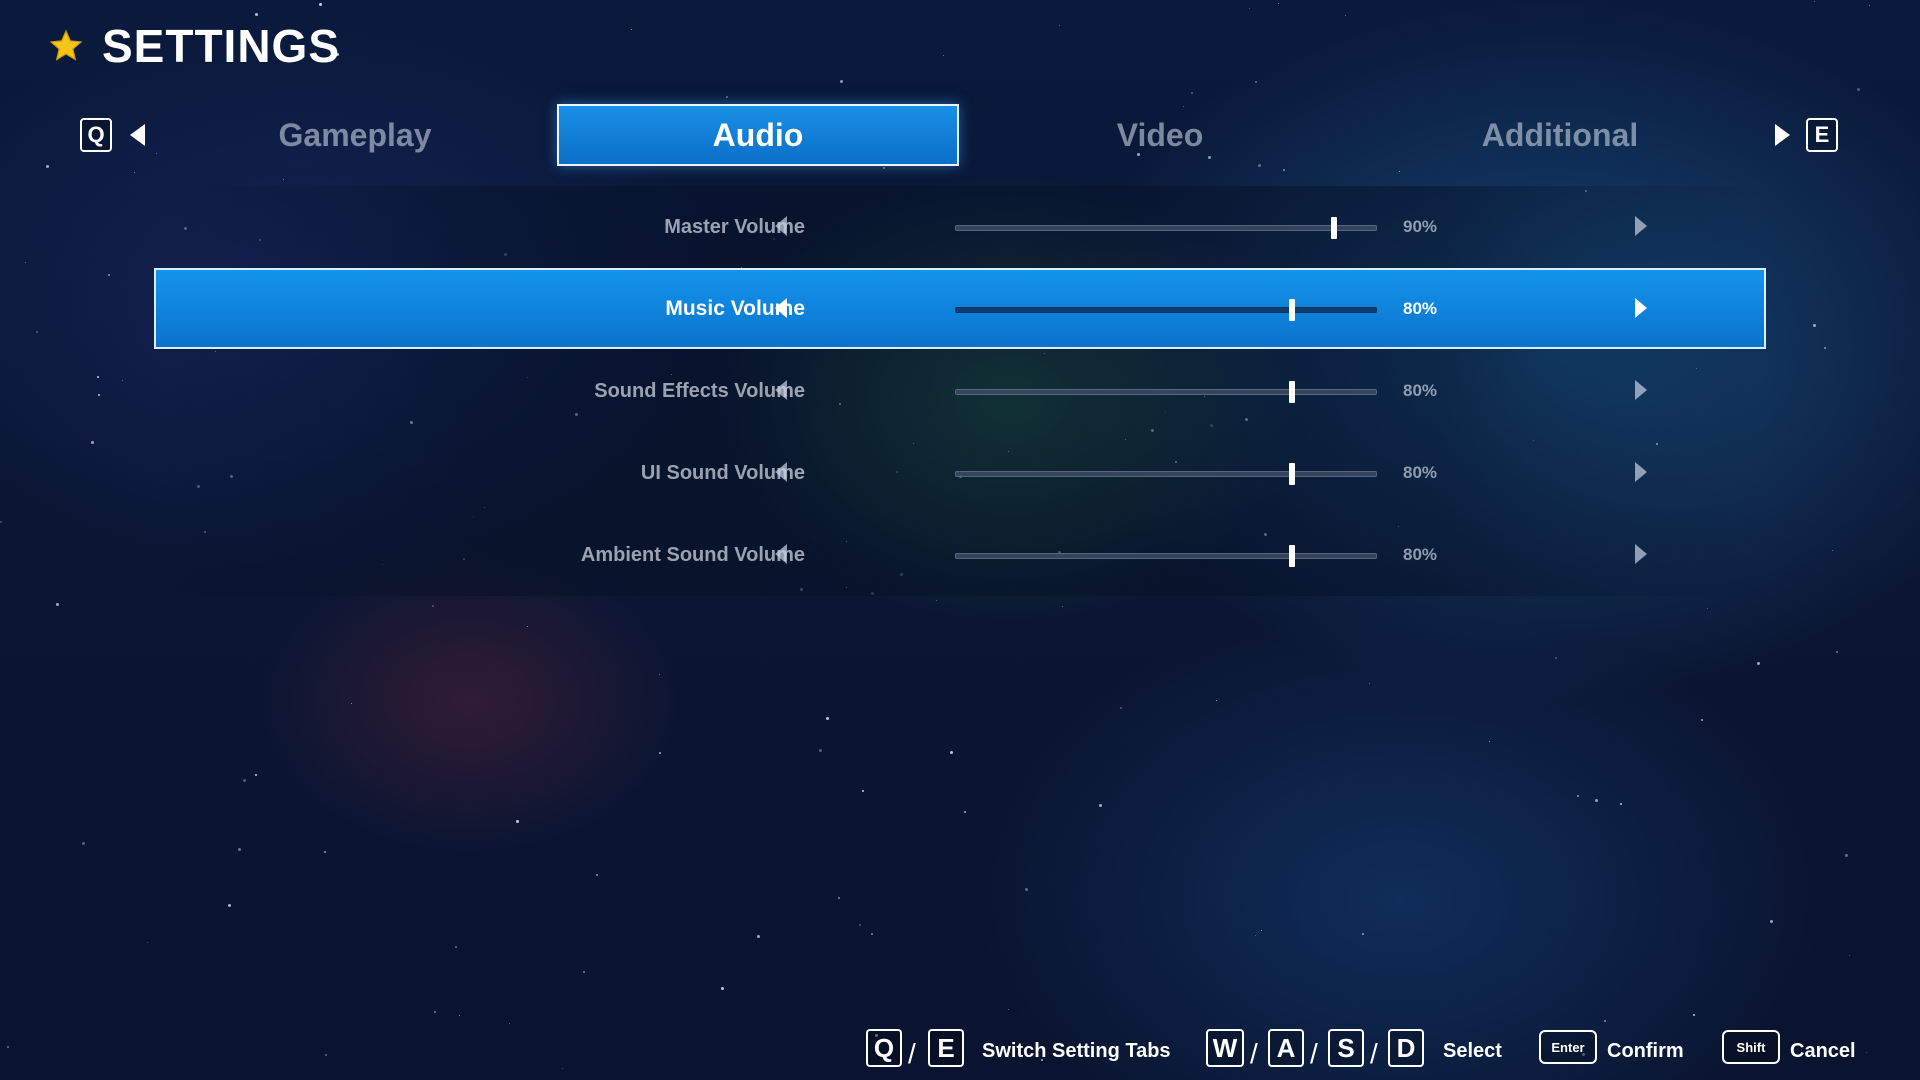 The width and height of the screenshot is (1920, 1080). What do you see at coordinates (1286, 1048) in the screenshot?
I see `key-hint-a: A` at bounding box center [1286, 1048].